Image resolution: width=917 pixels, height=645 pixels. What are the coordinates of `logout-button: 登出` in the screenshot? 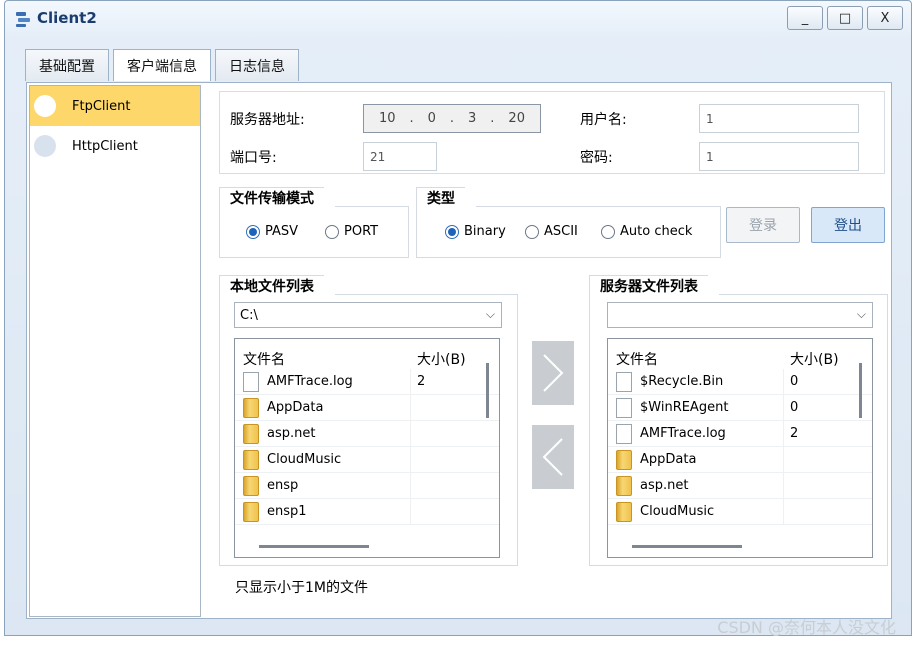 It's located at (848, 225).